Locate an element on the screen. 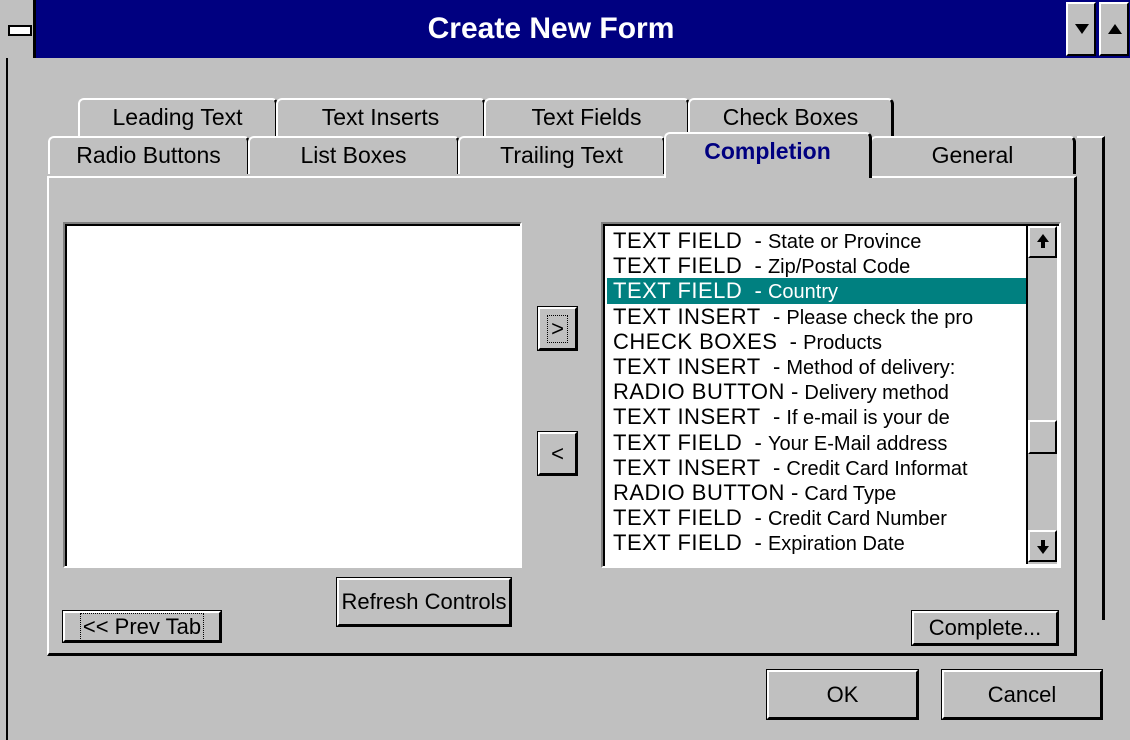  order-list-item: RADIO BUTTON - Delivery method is located at coordinates (817, 391).